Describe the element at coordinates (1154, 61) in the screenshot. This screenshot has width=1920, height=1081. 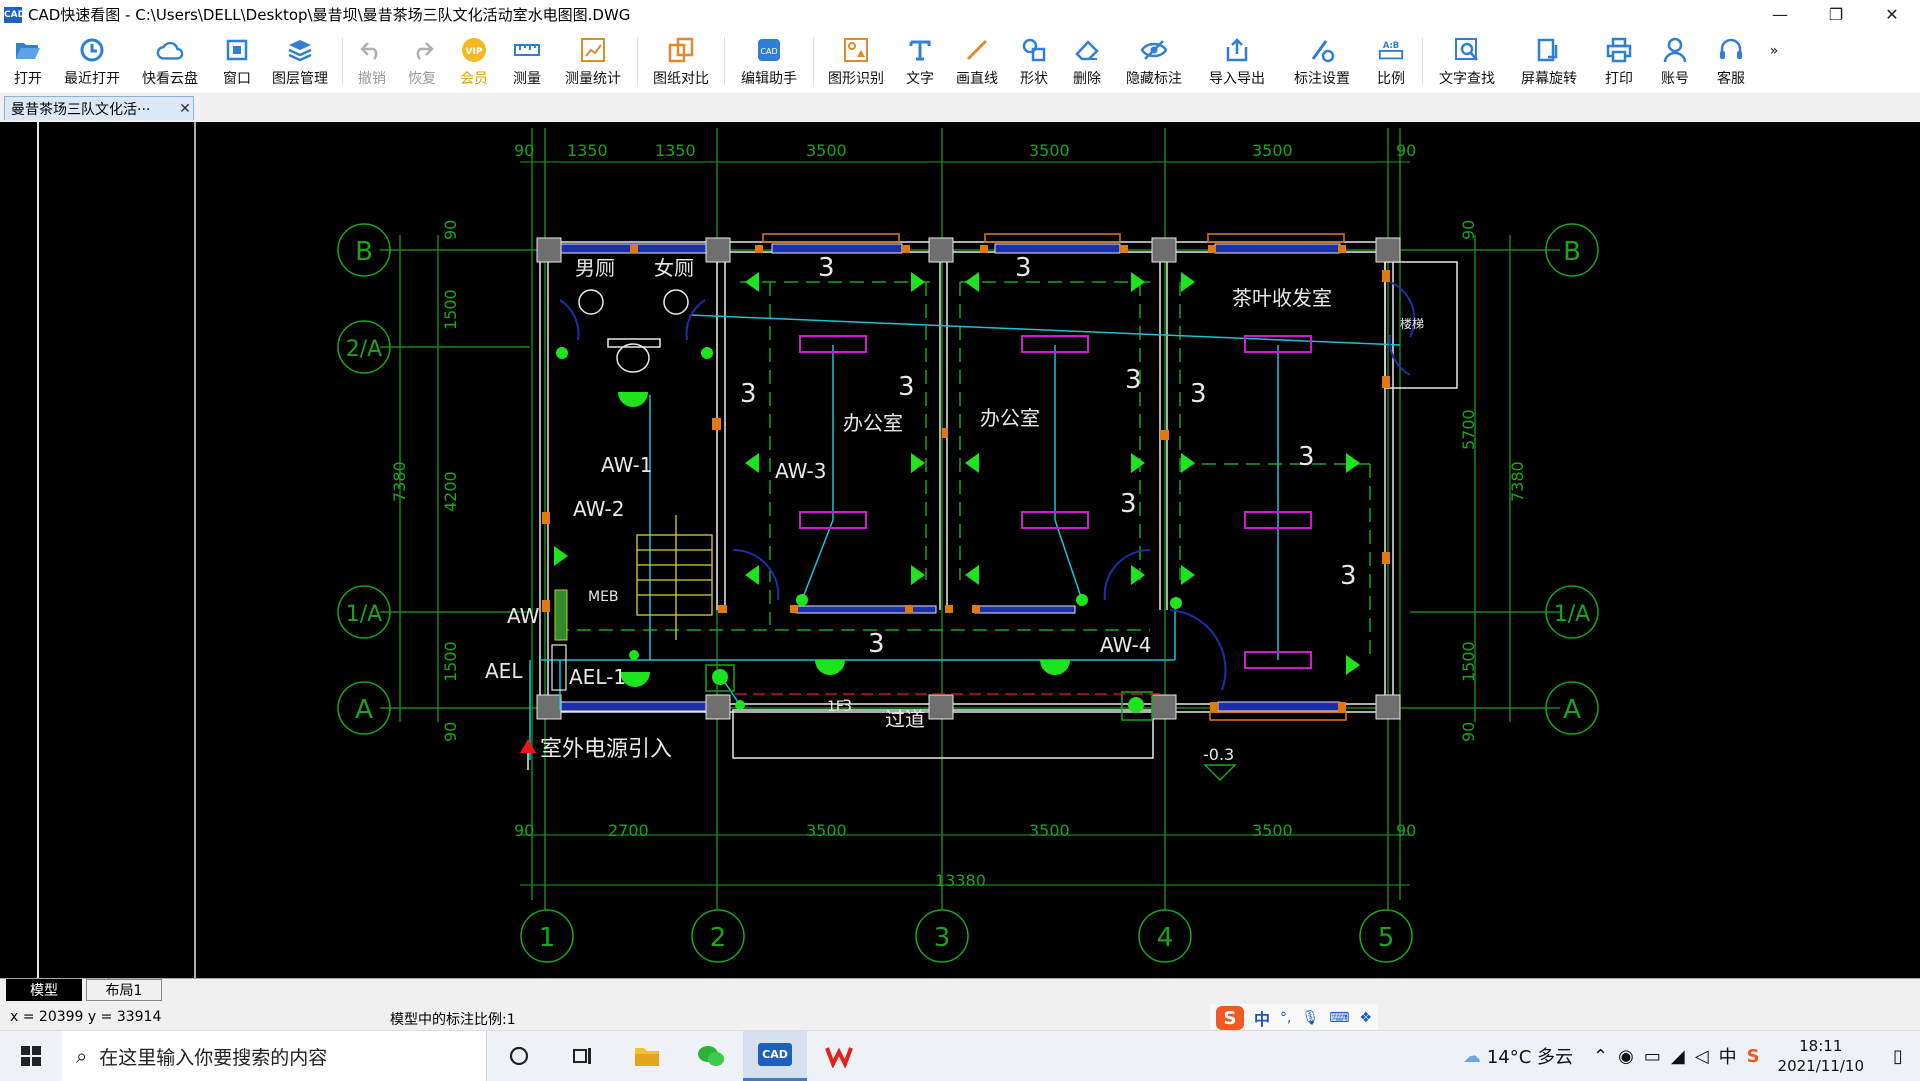
I see `hide-dim-button: 隐藏标注` at that location.